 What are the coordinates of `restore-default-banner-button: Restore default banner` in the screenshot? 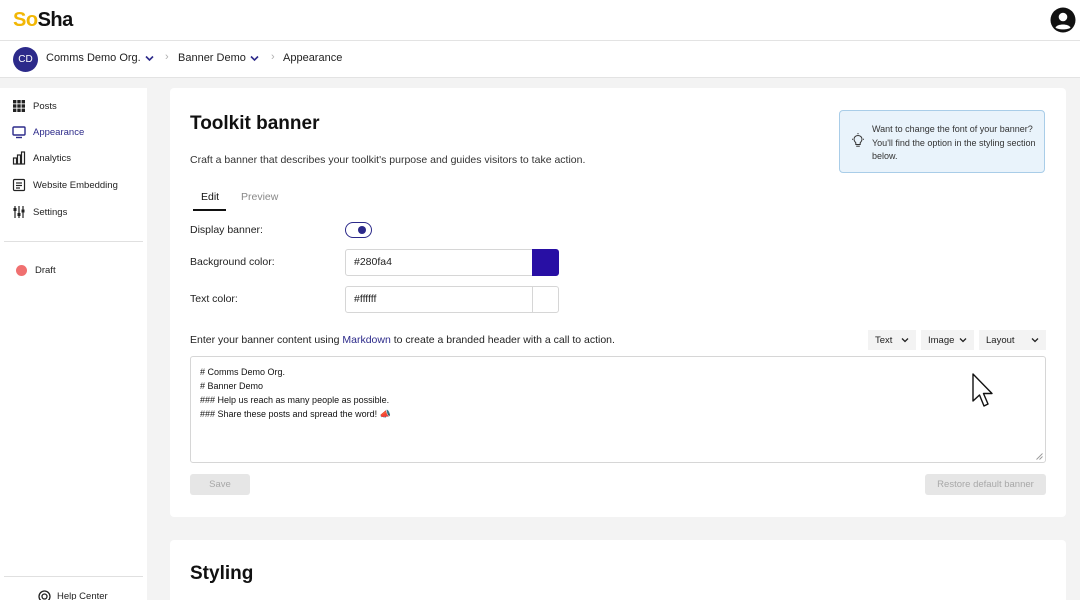 It's located at (985, 484).